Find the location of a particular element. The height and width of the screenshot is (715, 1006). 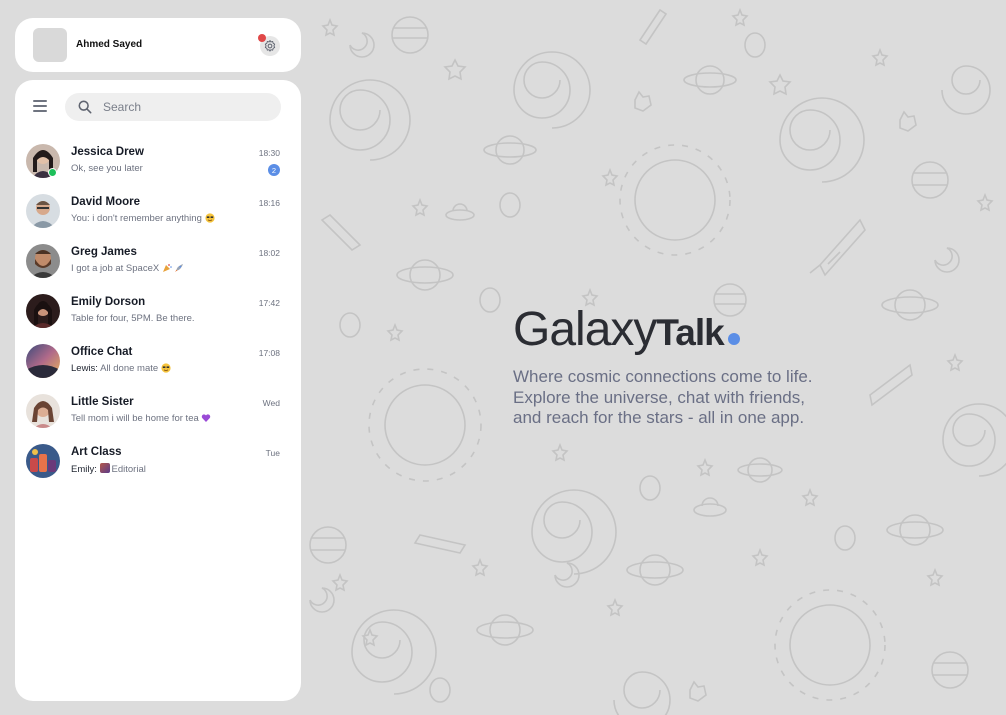

chat-preview: You: i don't remember anything is located at coordinates (143, 218).